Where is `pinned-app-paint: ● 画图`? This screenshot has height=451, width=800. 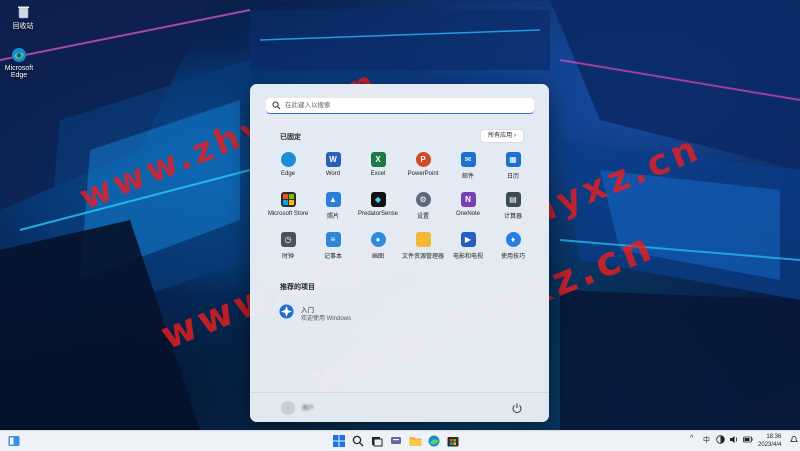
pinned-app-paint: ● 画图 is located at coordinates (378, 246).